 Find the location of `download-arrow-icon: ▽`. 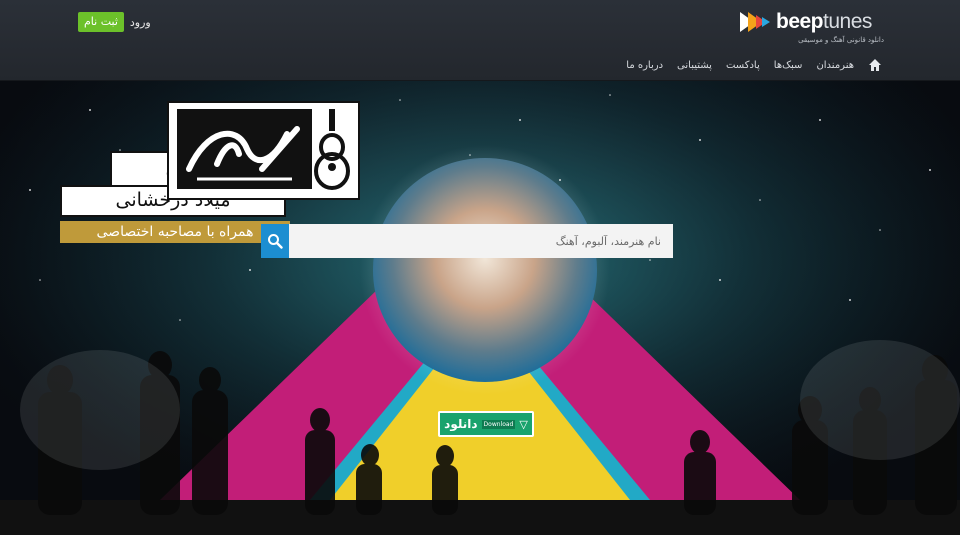

download-arrow-icon: ▽ is located at coordinates (523, 424).